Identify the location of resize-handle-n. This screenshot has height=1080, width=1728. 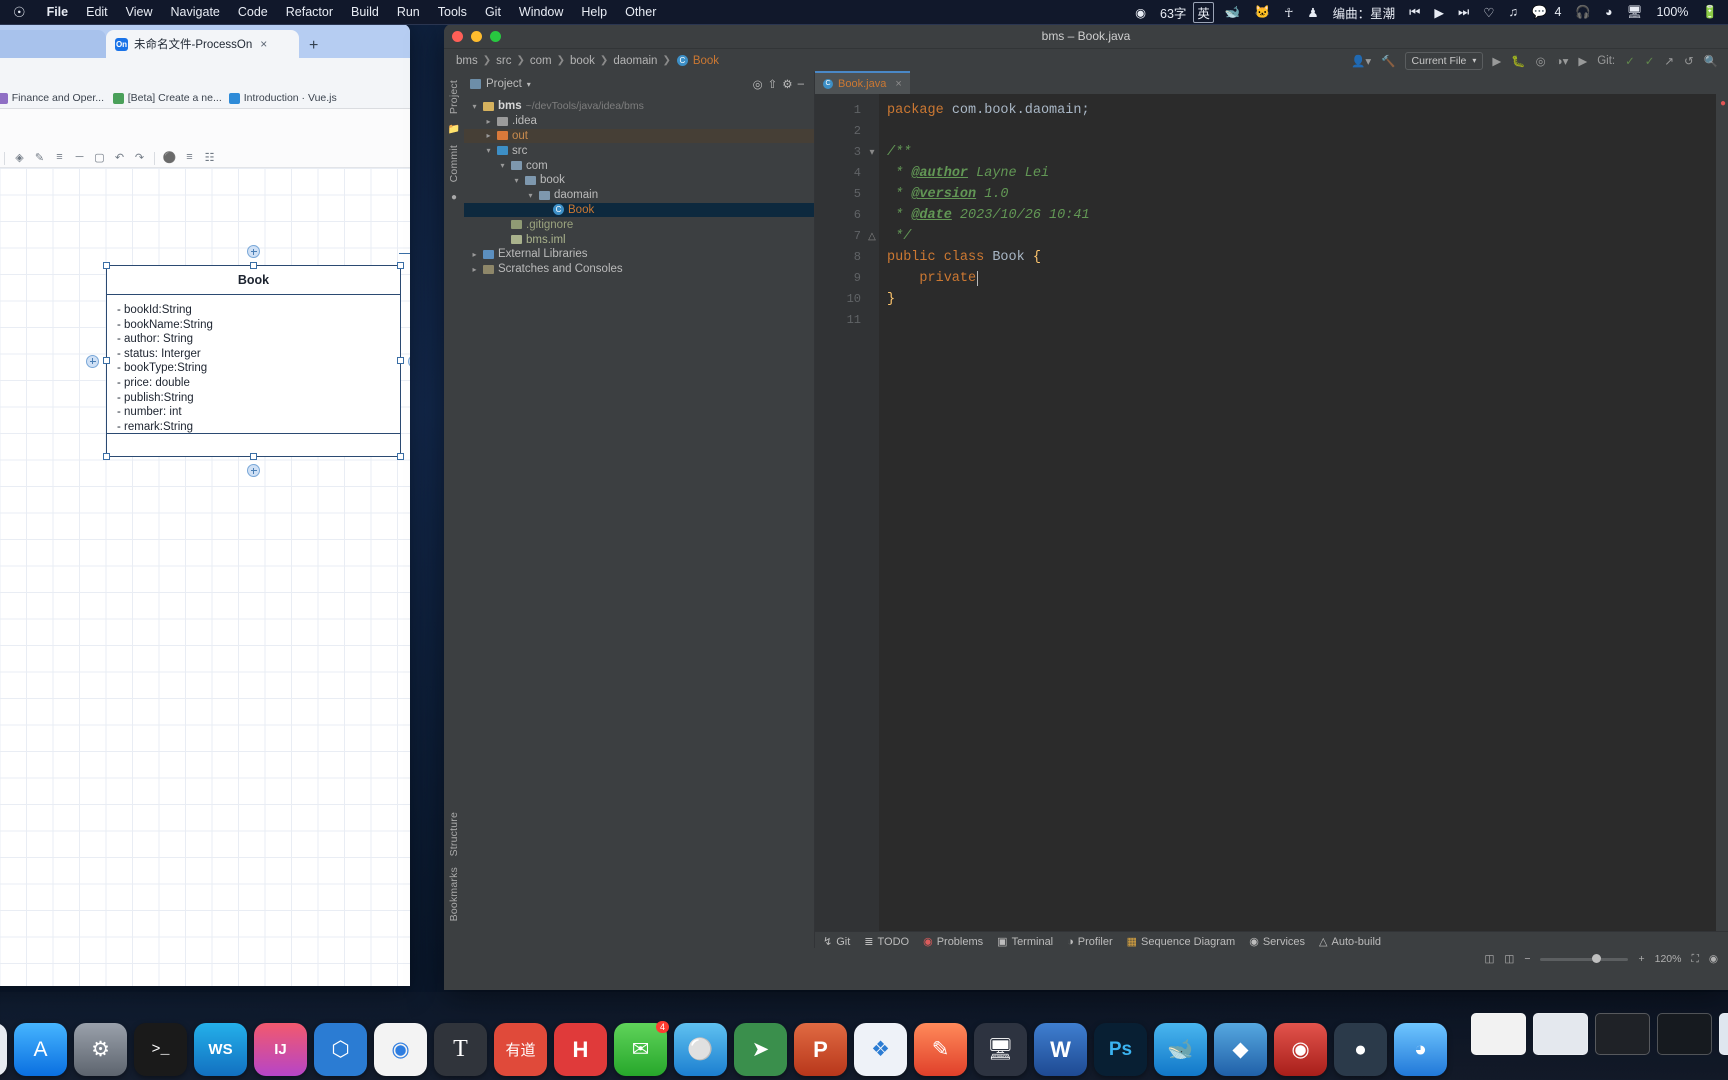
(253, 265).